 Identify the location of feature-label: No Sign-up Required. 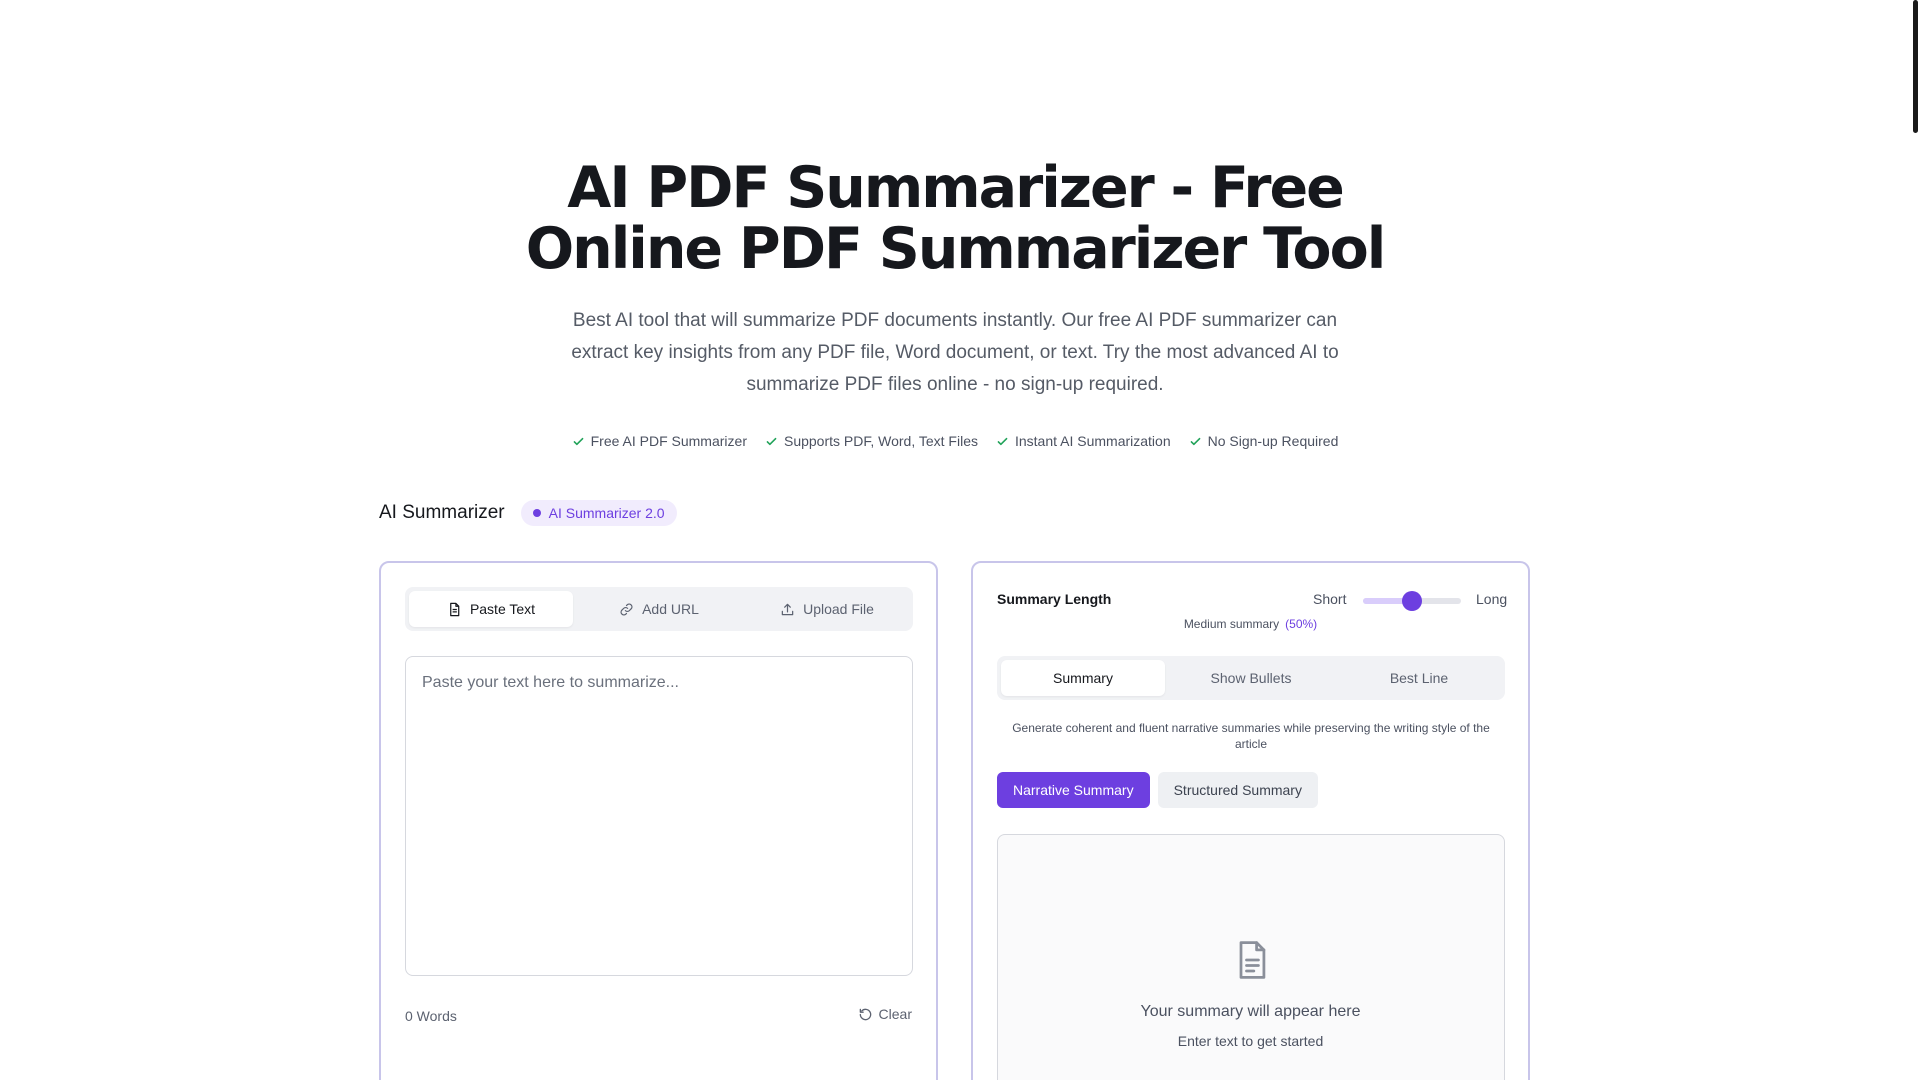
(1273, 441).